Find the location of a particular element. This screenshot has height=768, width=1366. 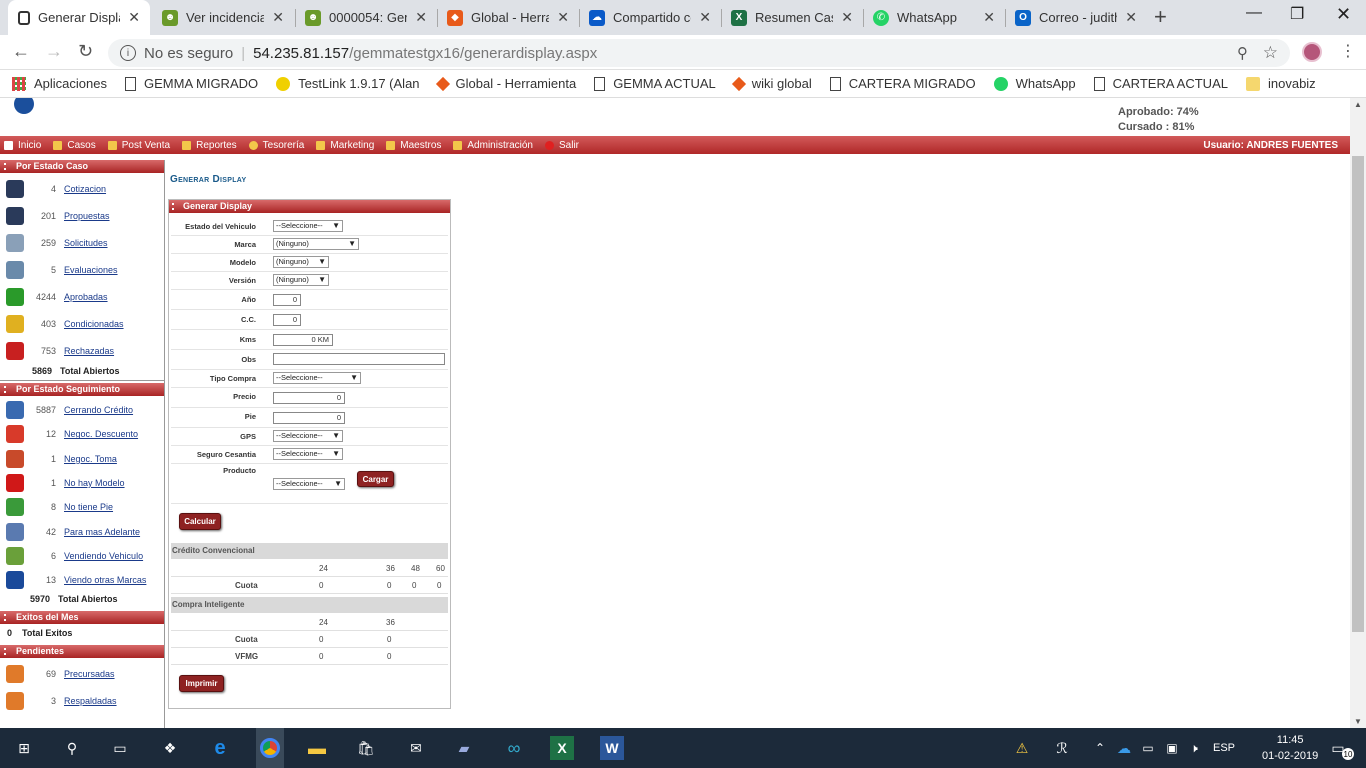

tab-compartido: ☁ Compartido co ✕ is located at coordinates (650, 17).